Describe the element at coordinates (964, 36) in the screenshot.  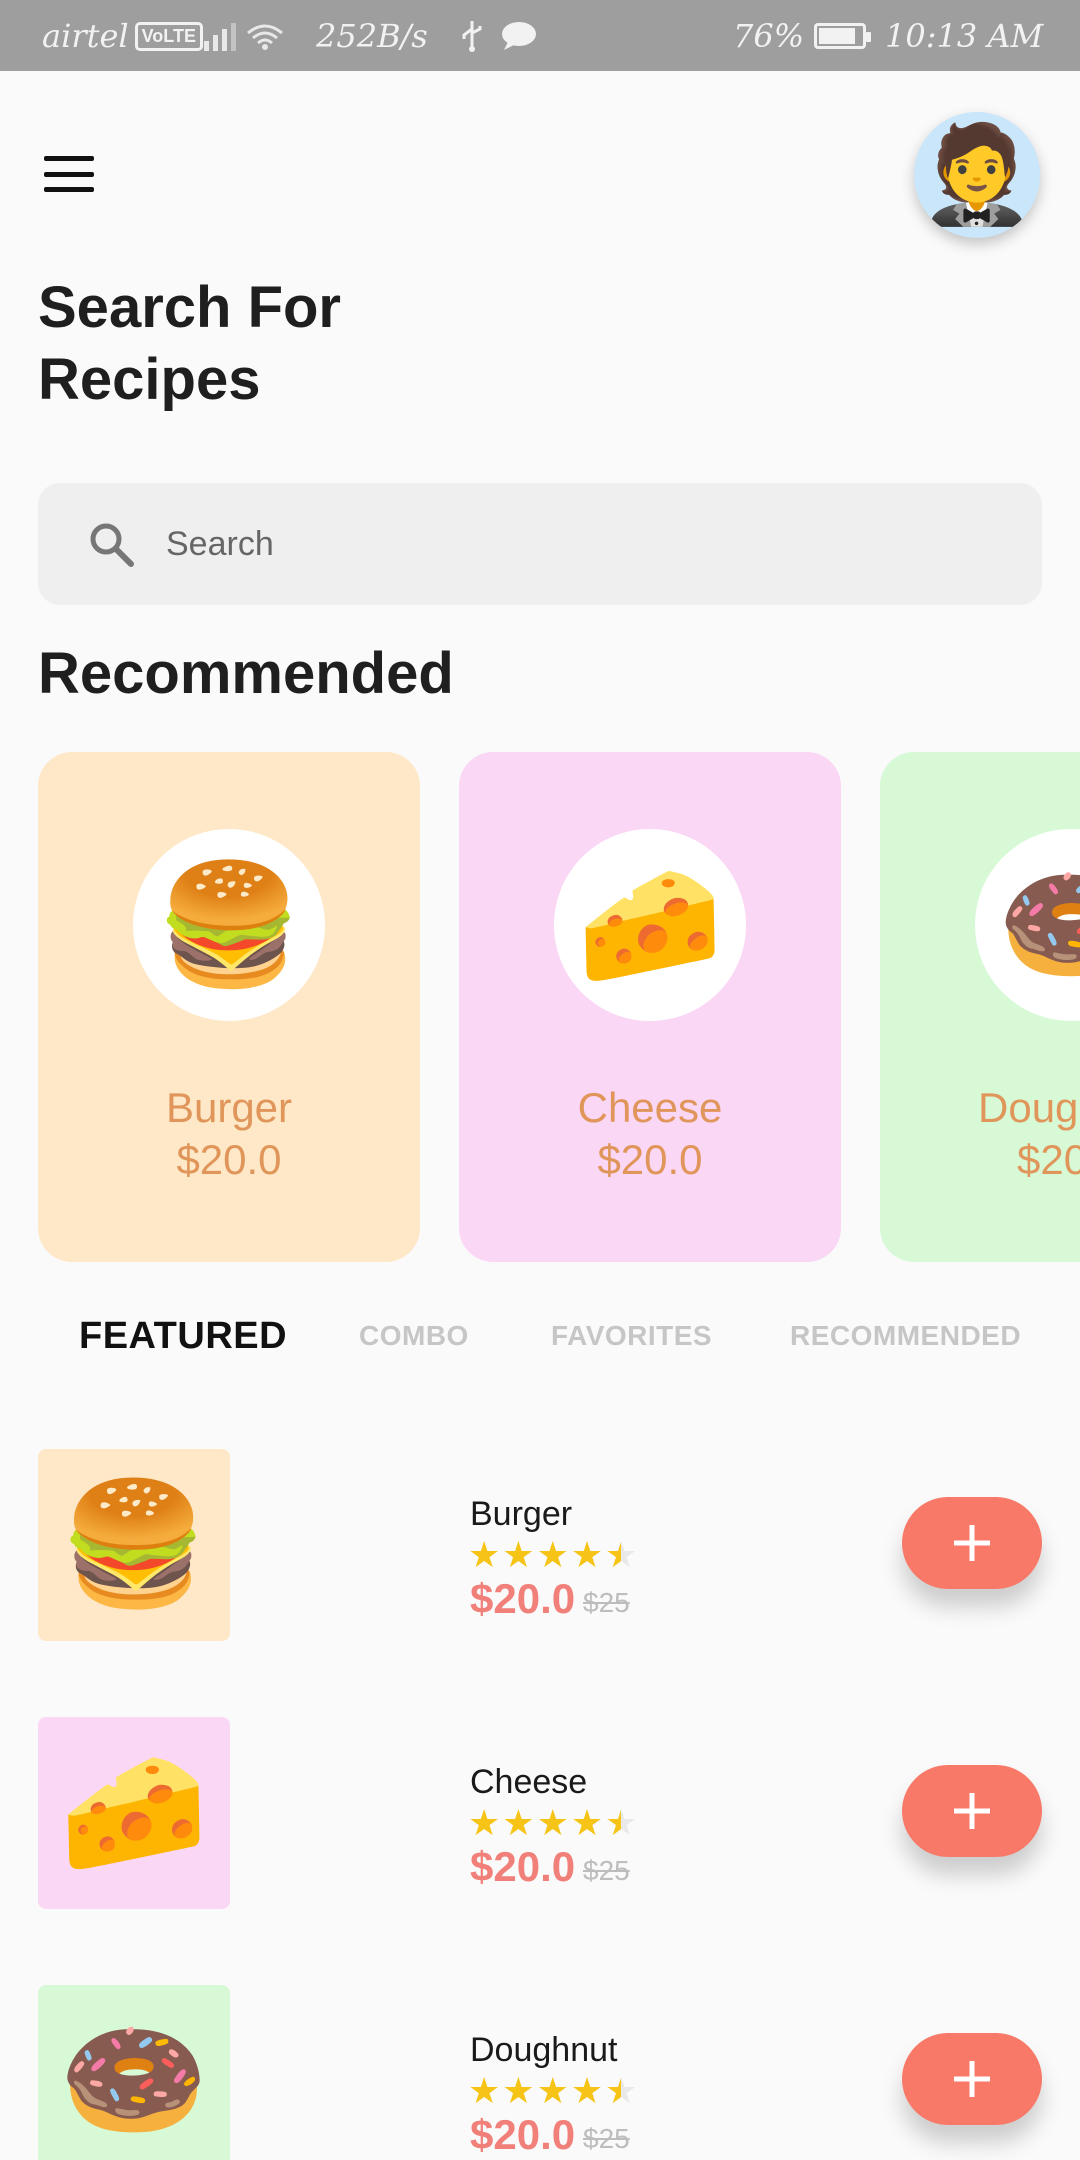
I see `clock: 10:13 AM` at that location.